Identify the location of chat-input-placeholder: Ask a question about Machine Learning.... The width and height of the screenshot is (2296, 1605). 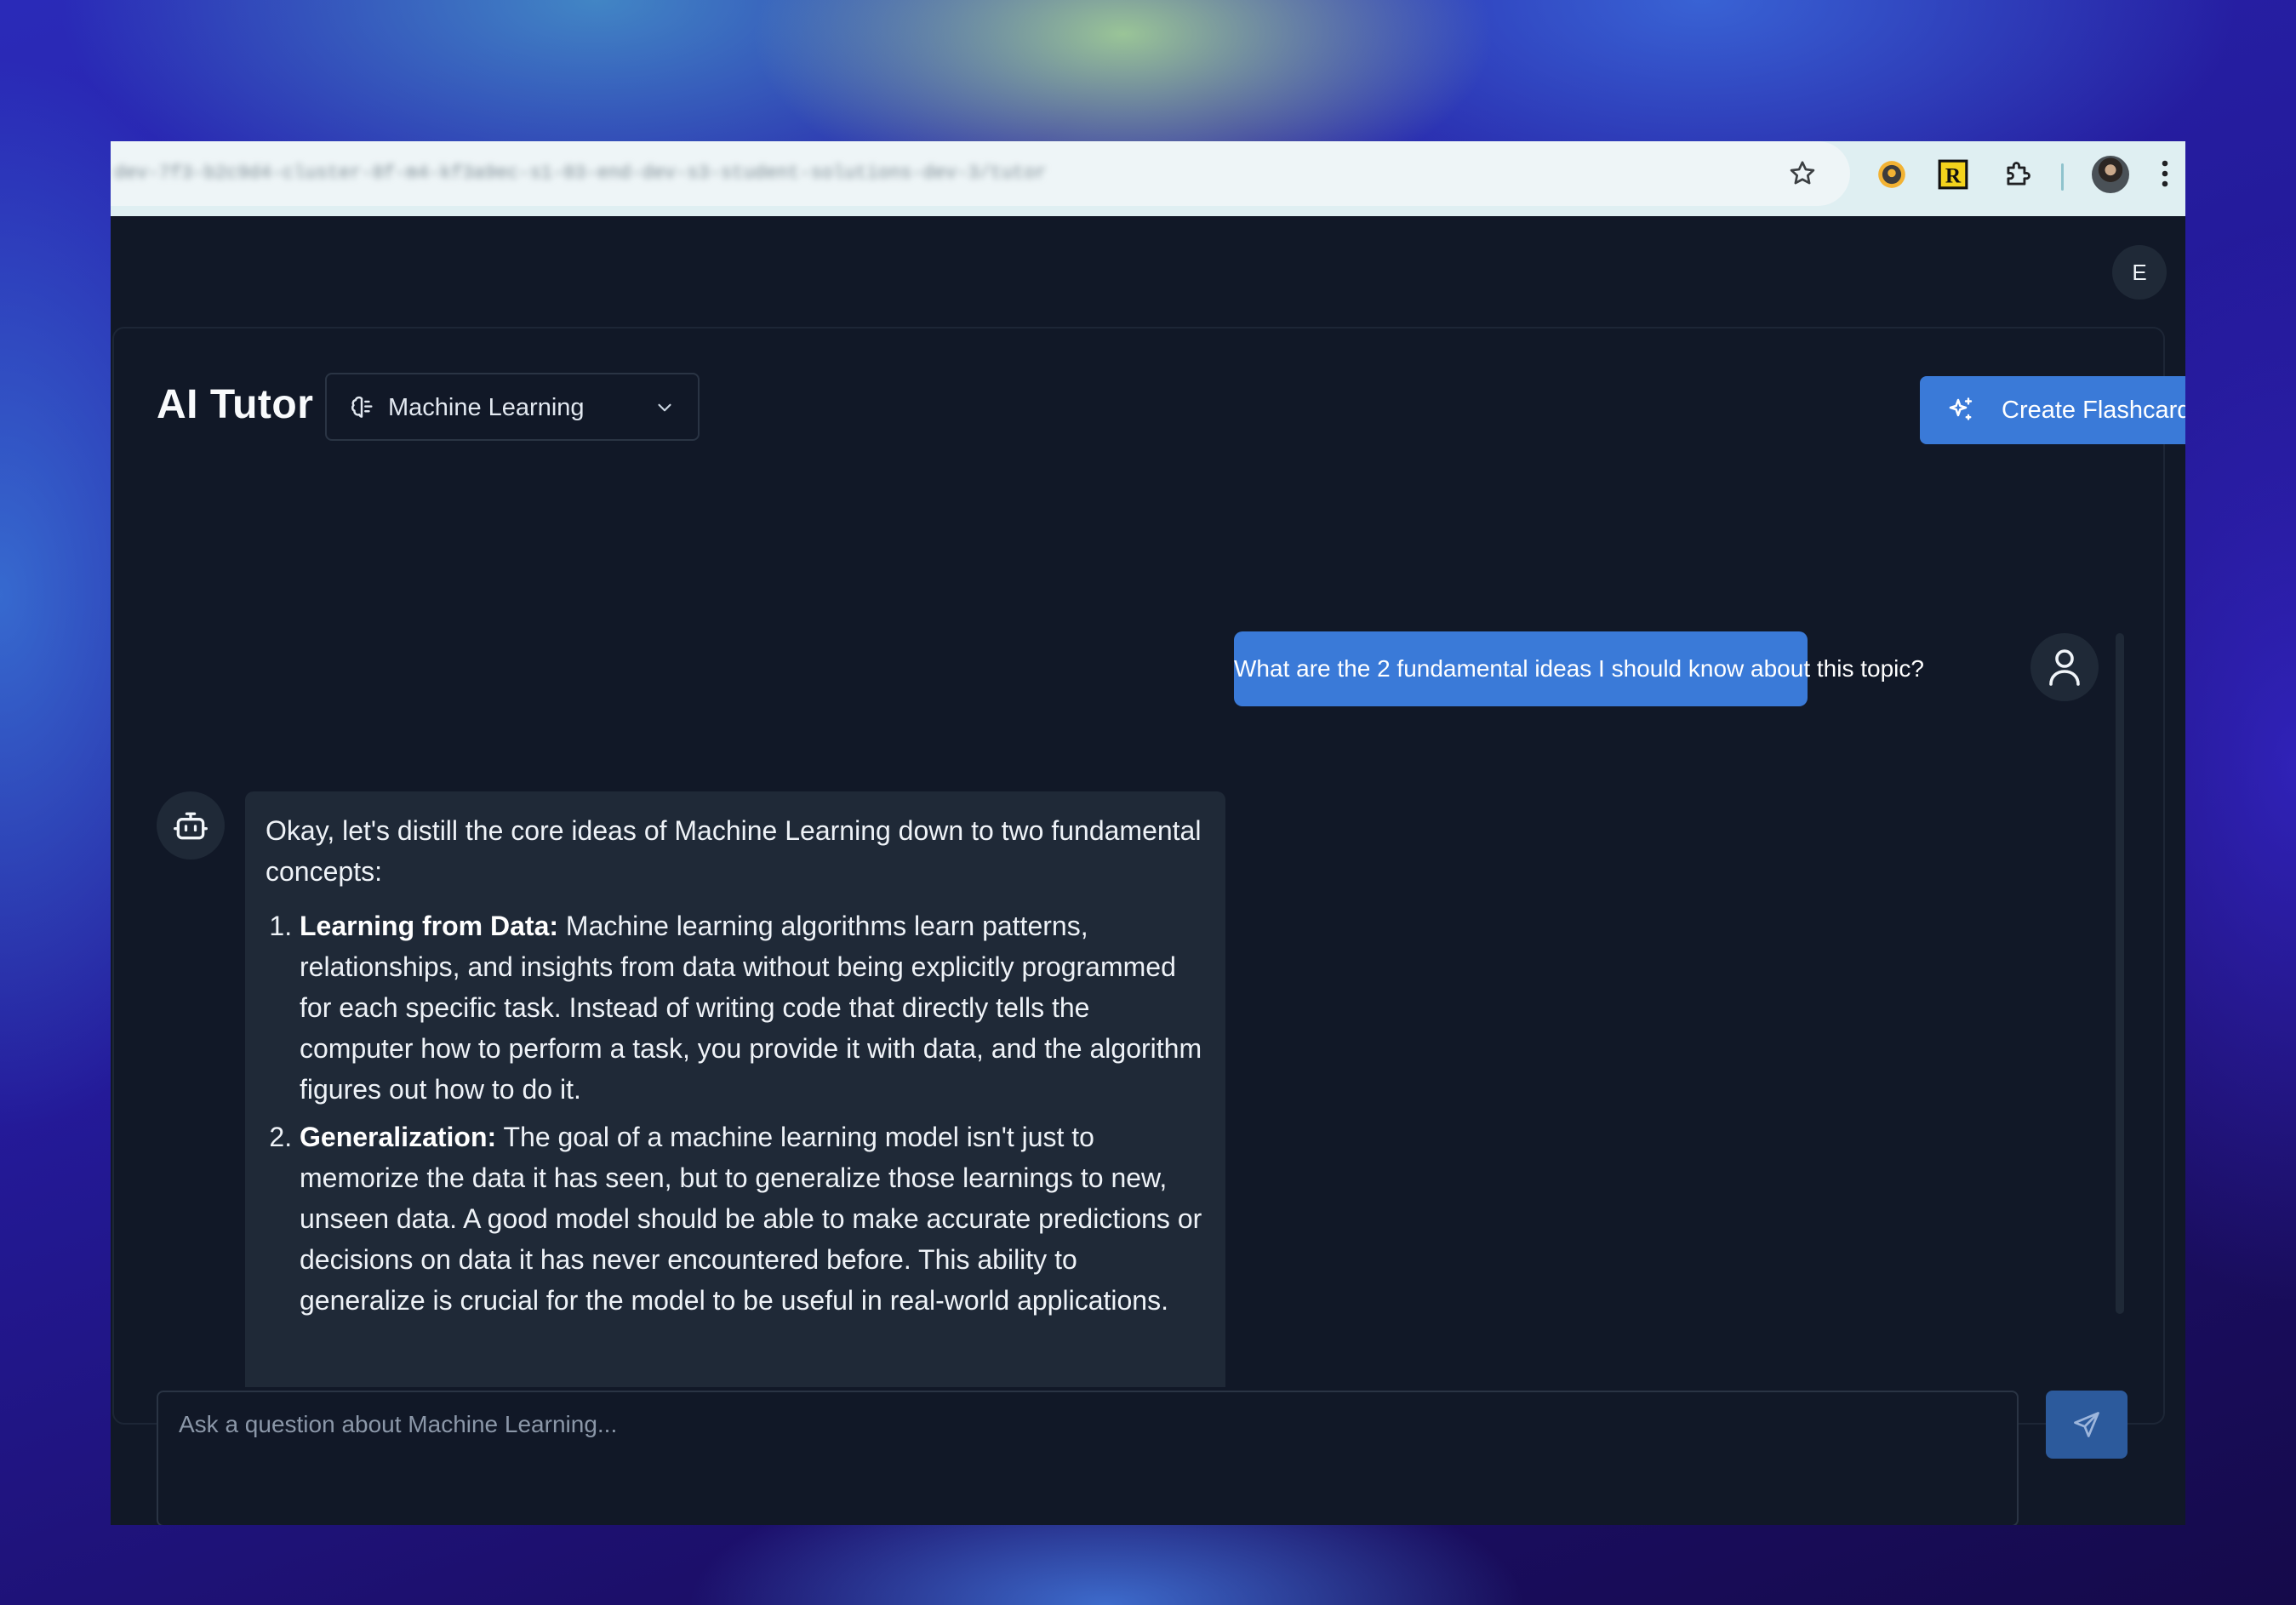
(399, 1424).